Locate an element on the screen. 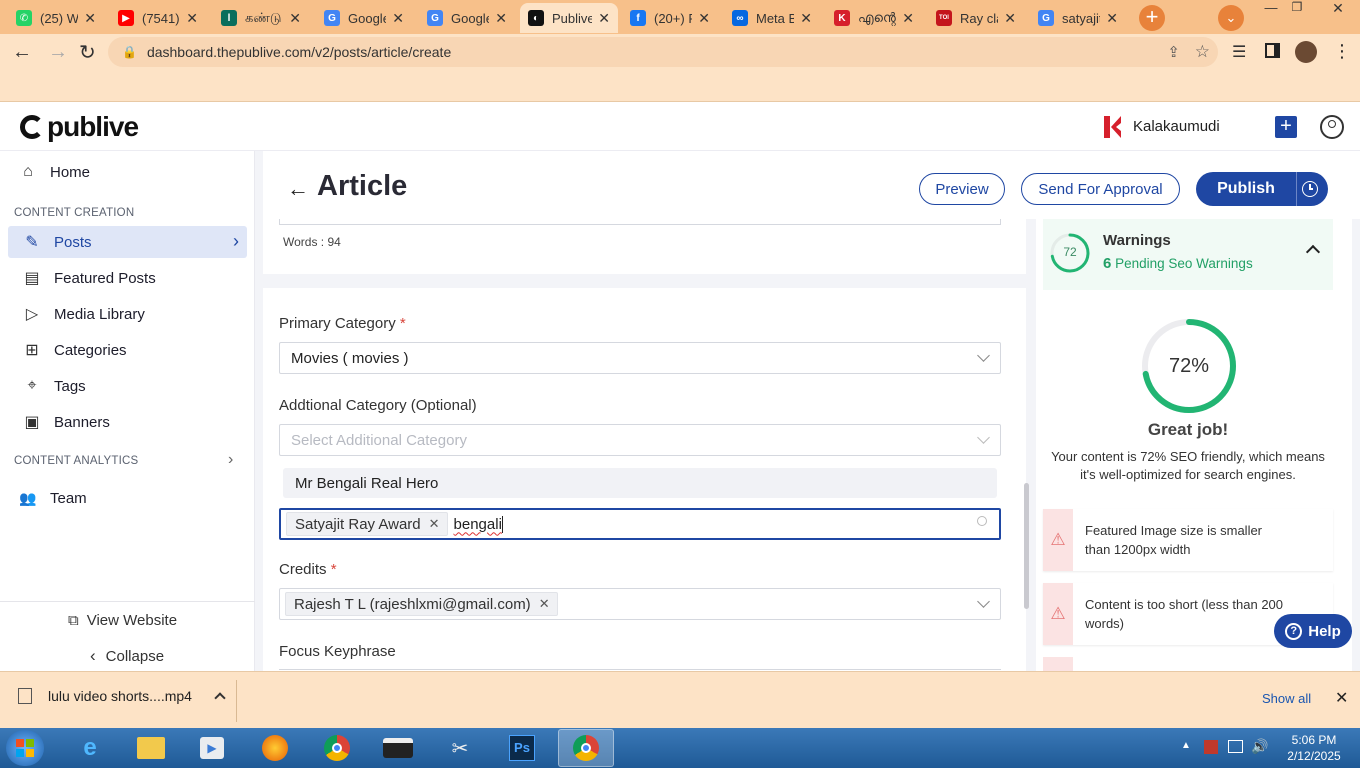  share-icon: ⇪ is located at coordinates (1173, 52).